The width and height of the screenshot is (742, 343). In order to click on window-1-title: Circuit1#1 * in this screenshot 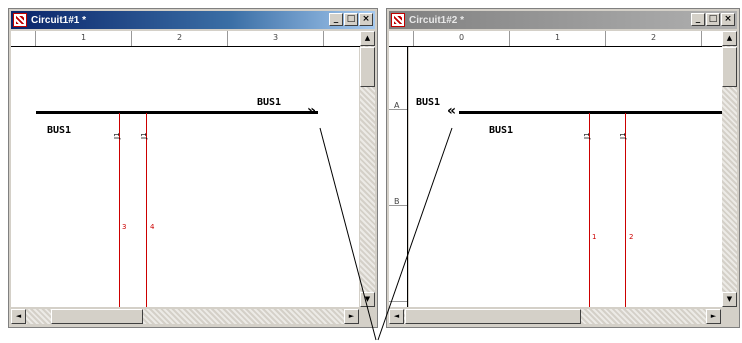, I will do `click(59, 20)`.